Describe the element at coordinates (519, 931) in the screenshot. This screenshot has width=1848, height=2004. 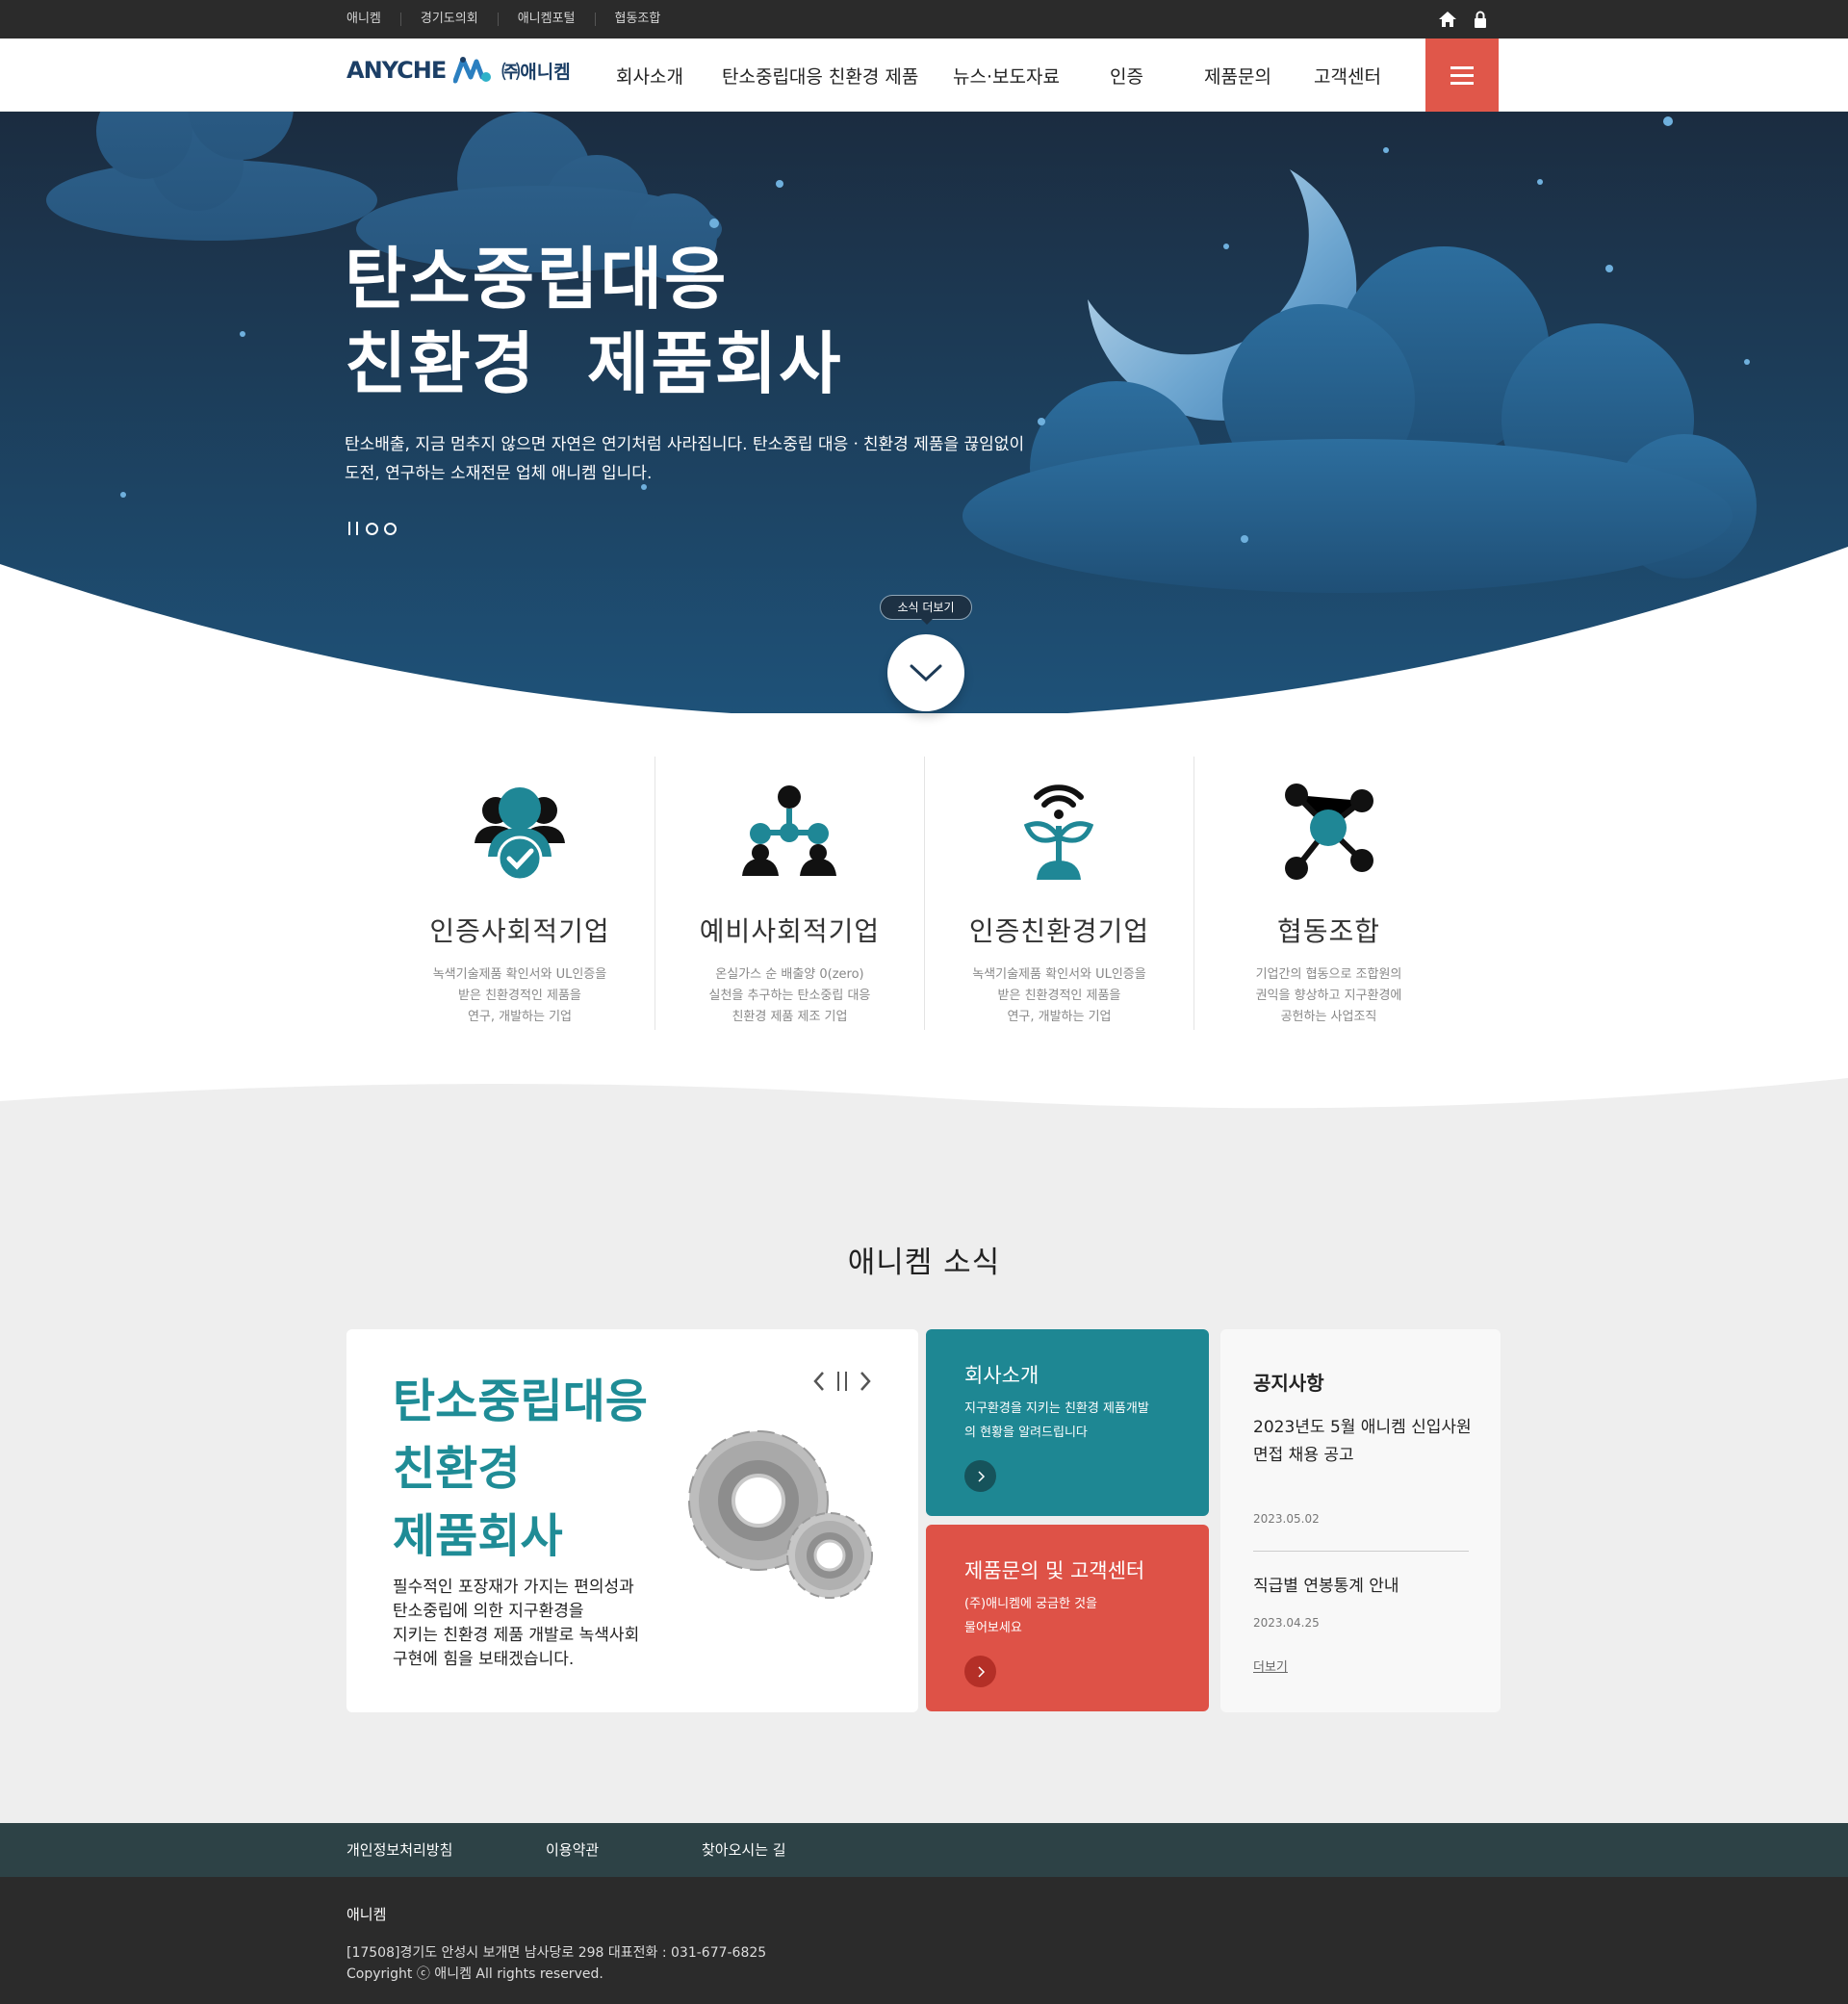
I see `feature-title: 인증사회적기업` at that location.